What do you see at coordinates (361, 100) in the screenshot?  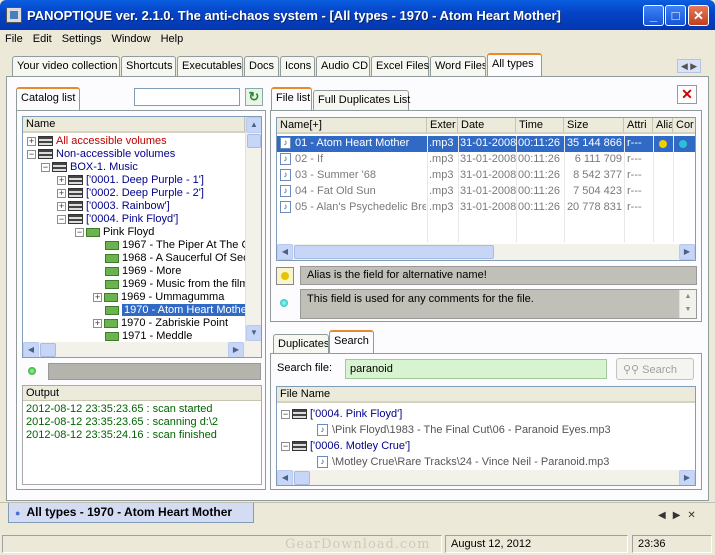 I see `tab-full-duplicates: Full Duplicates List` at bounding box center [361, 100].